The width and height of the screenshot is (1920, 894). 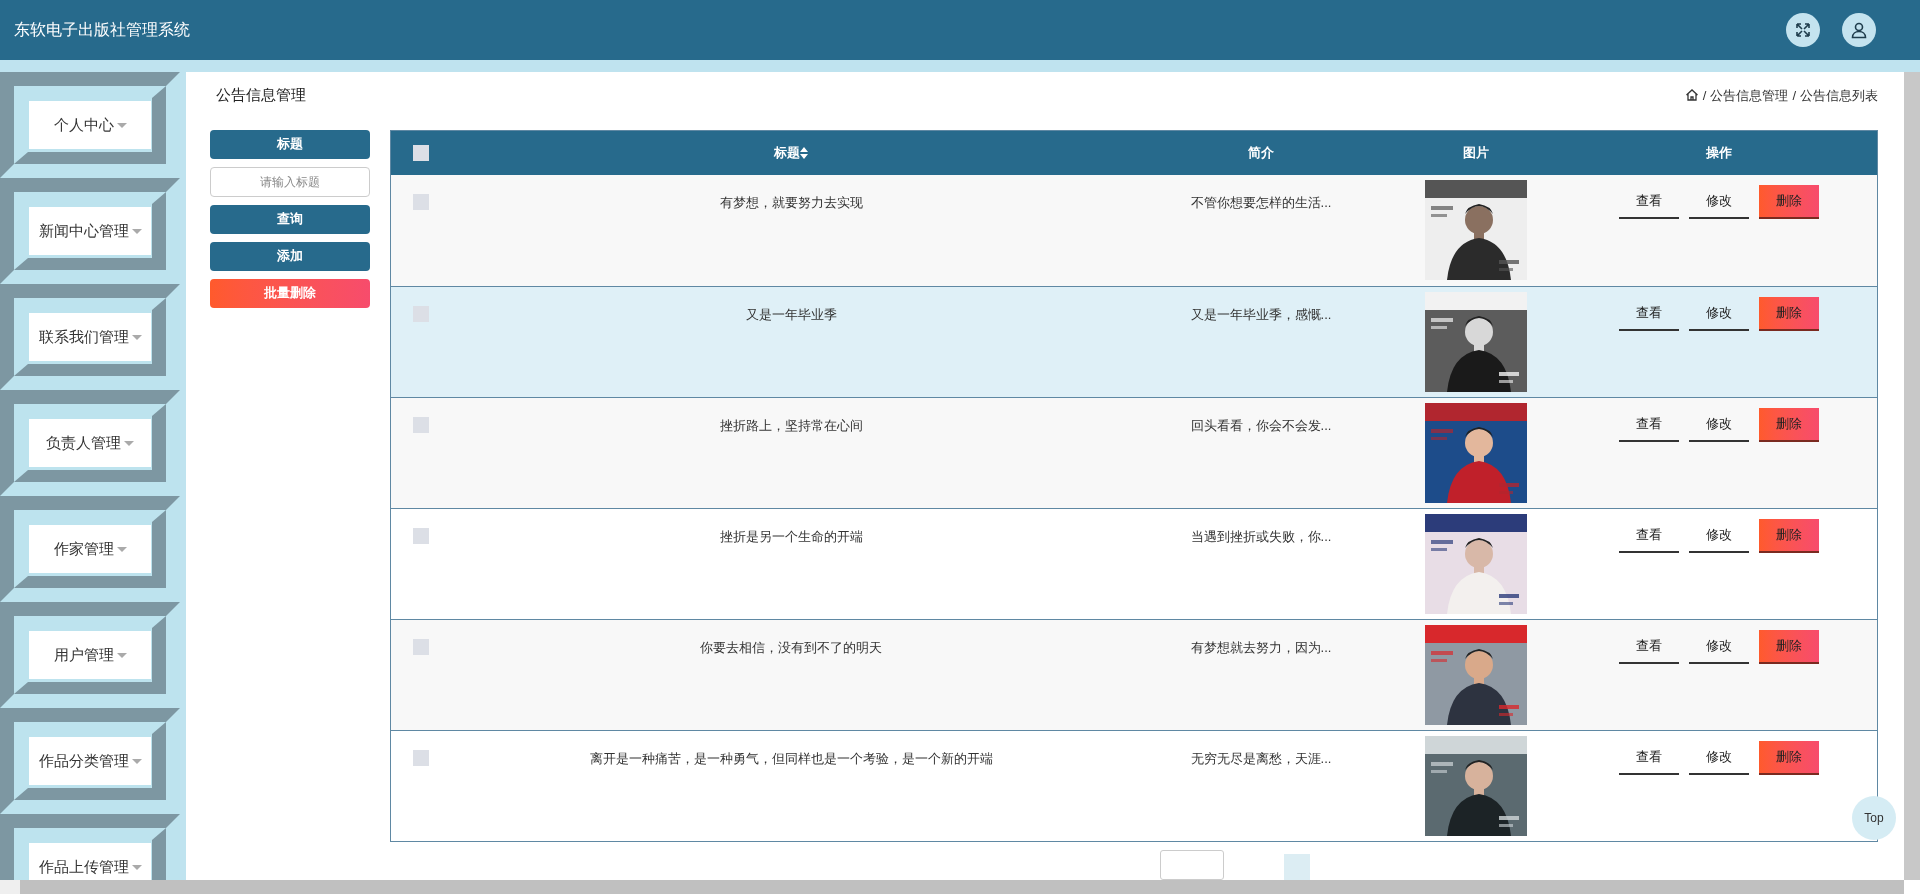 What do you see at coordinates (290, 181) in the screenshot?
I see `search-field: 请输入标题` at bounding box center [290, 181].